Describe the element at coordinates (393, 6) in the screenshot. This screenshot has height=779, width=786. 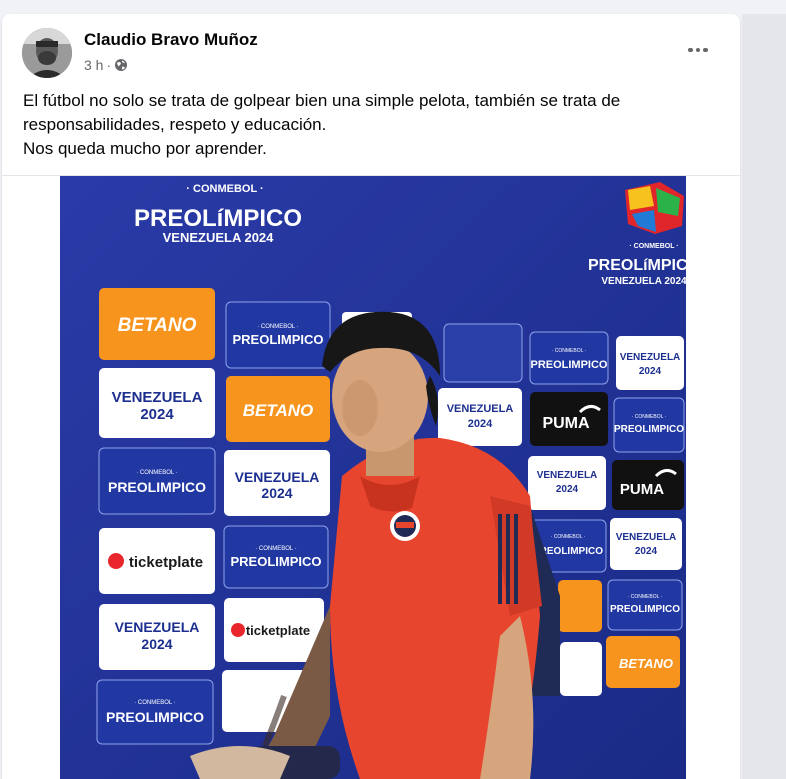
I see `feed-top-strip` at that location.